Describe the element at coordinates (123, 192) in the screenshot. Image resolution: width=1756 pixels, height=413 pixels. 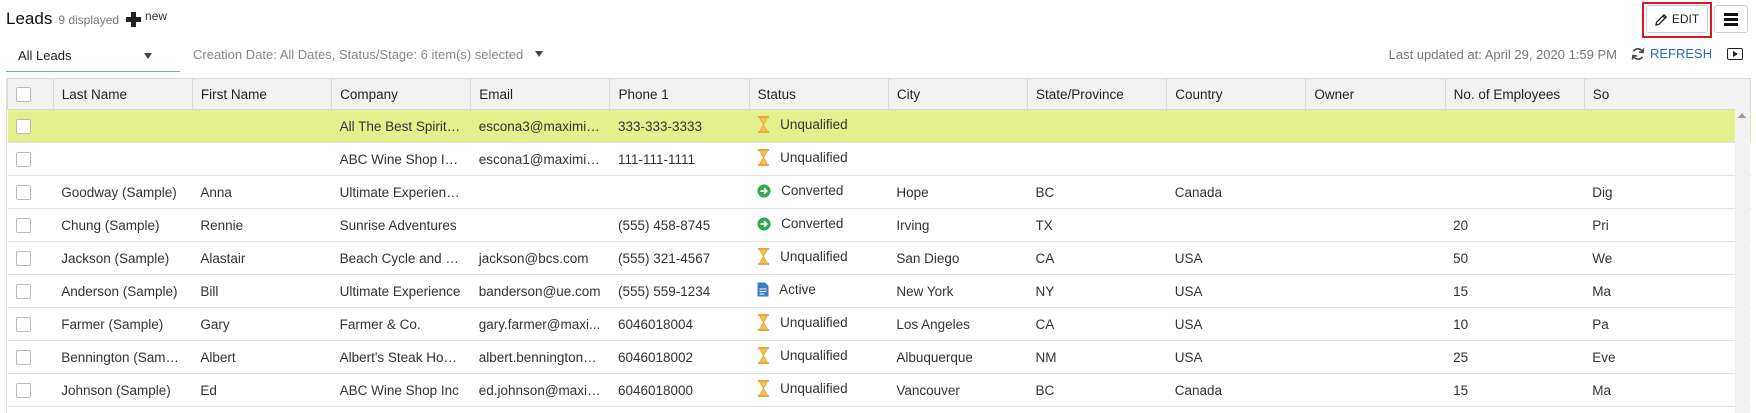
I see `last-name-cell: Goodway (Sample)` at that location.